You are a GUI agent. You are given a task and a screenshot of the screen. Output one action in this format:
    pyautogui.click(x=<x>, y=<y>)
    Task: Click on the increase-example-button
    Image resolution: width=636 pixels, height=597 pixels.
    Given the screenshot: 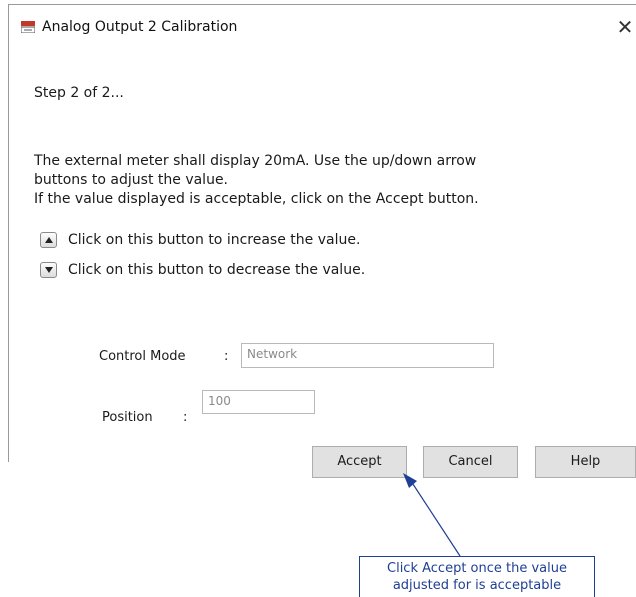 What is the action you would take?
    pyautogui.click(x=48, y=240)
    